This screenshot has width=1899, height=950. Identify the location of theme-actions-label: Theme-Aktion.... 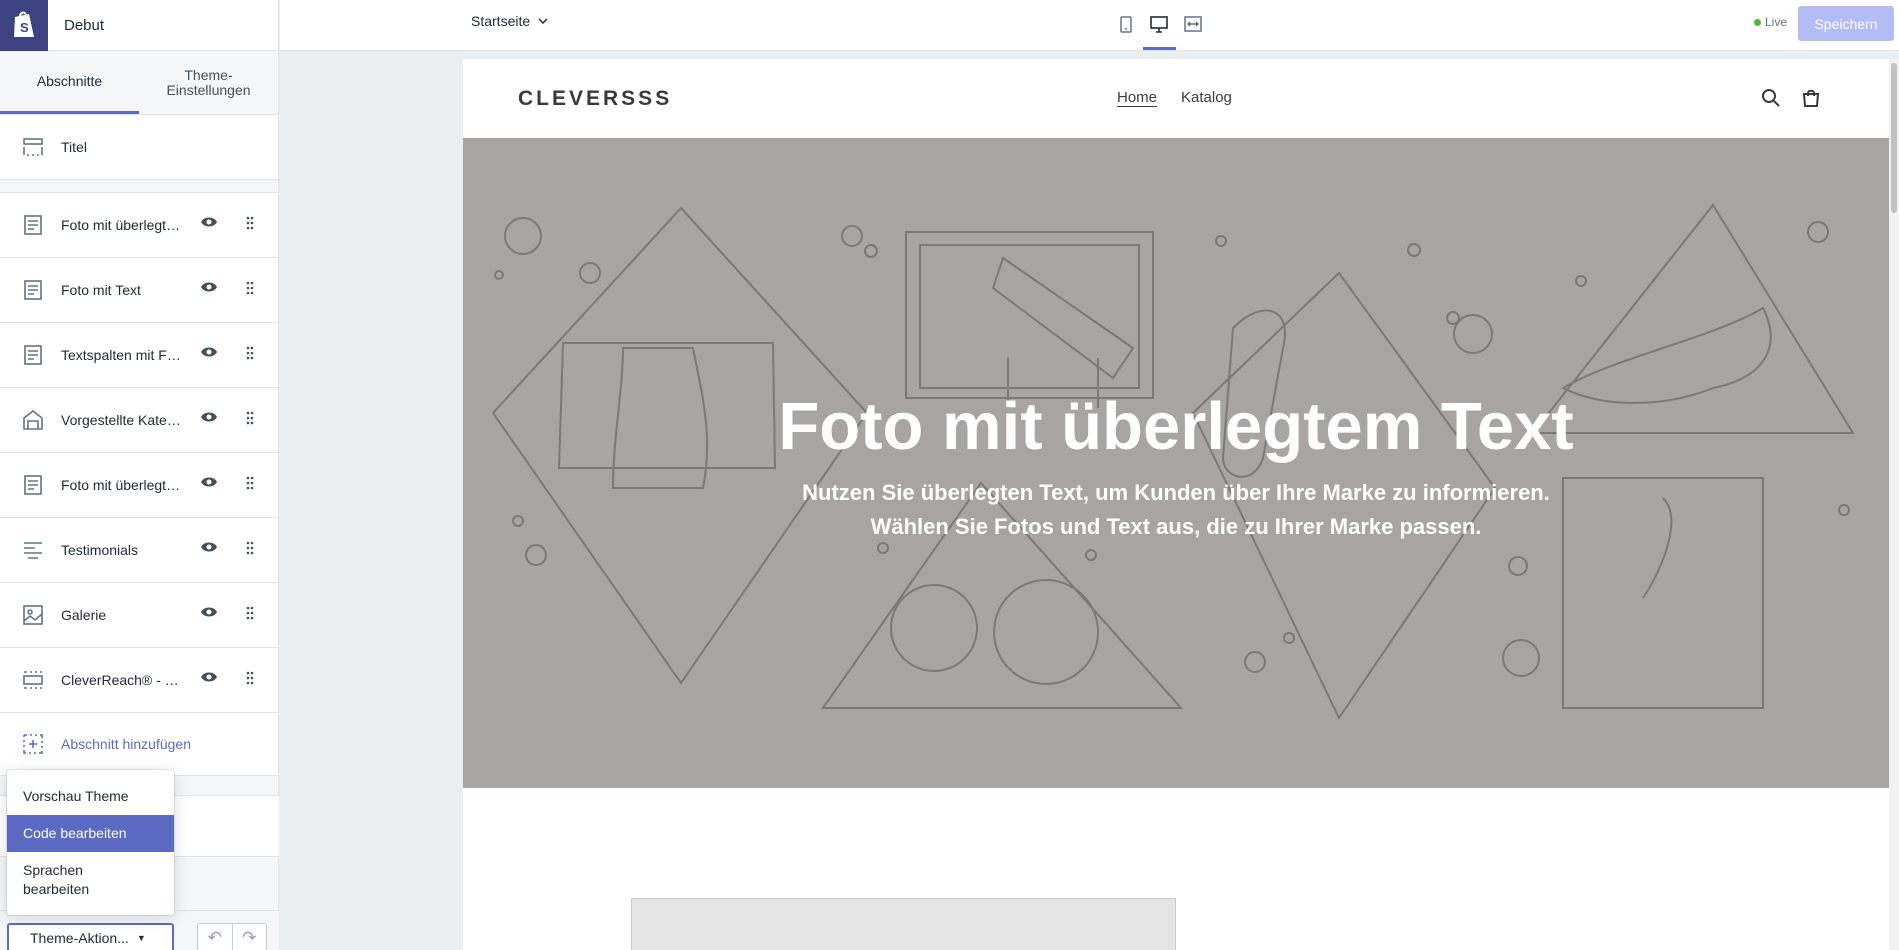
(79, 938).